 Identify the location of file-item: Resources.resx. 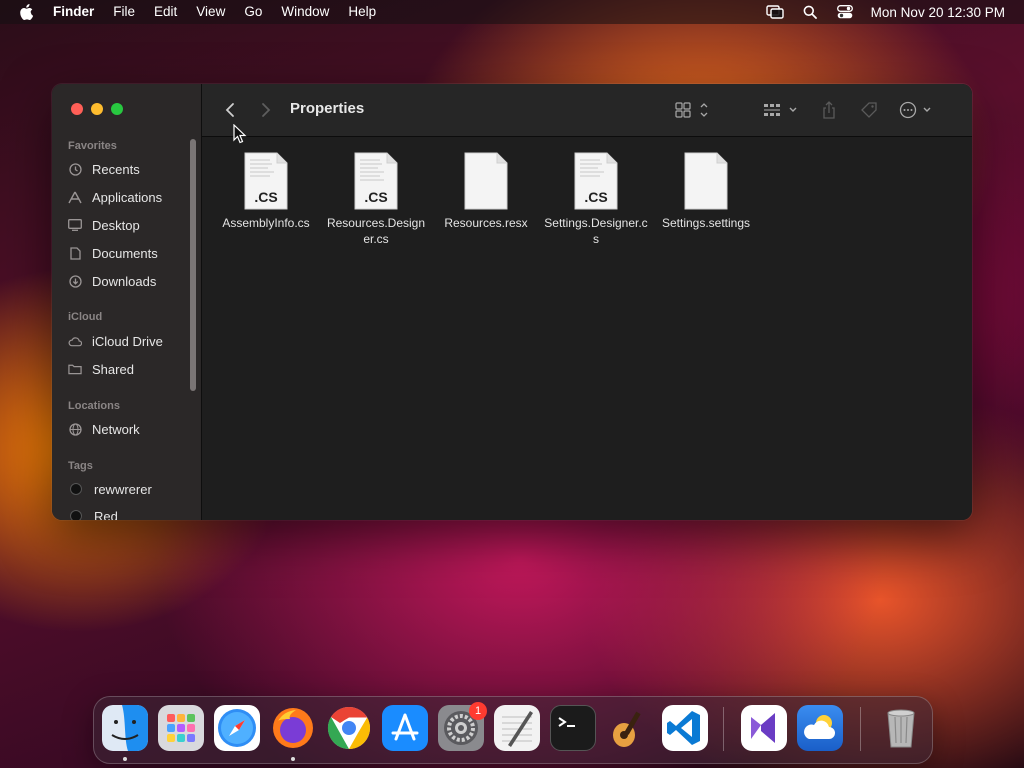
(486, 191).